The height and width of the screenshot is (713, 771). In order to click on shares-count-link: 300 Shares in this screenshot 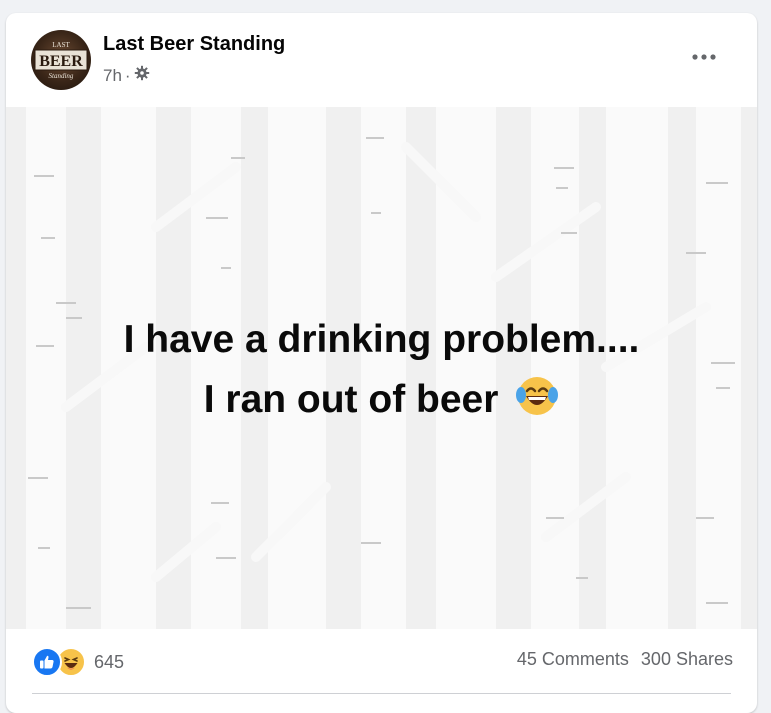, I will do `click(687, 659)`.